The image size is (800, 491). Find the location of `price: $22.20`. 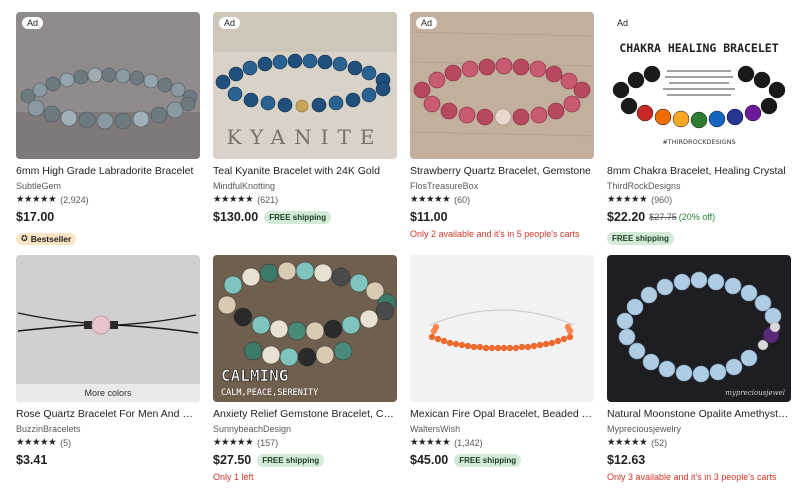

price: $22.20 is located at coordinates (626, 217).